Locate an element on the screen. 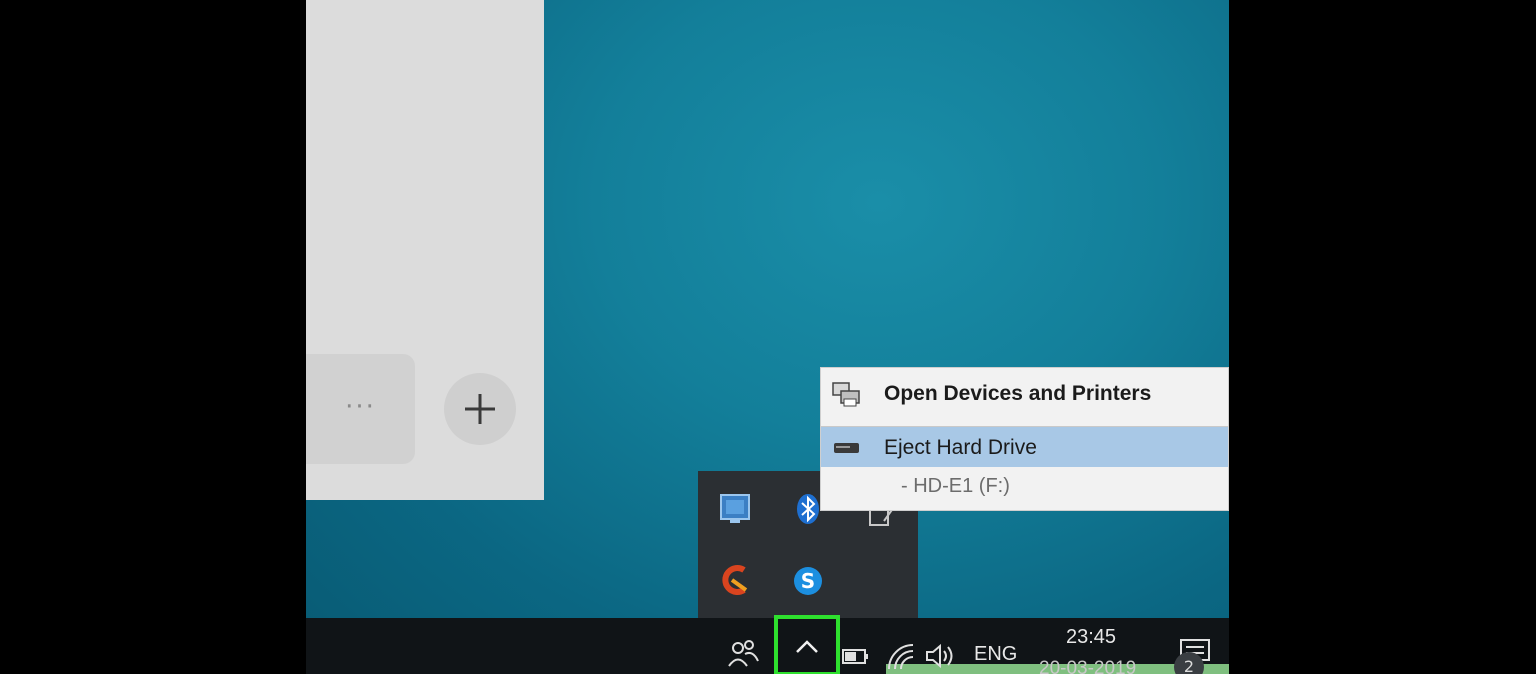 The height and width of the screenshot is (674, 1536). volume-icon is located at coordinates (941, 656).